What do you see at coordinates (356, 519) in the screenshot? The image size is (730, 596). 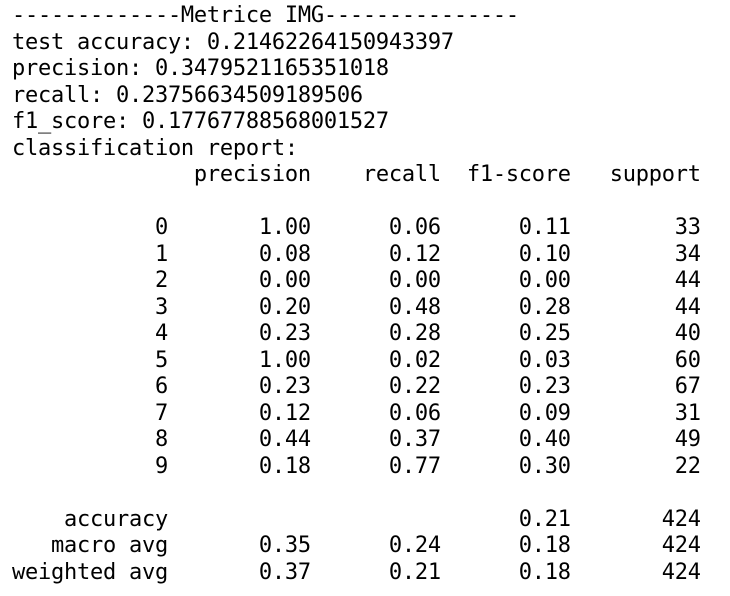 I see `report-row-accuracy: accuracy 0.21 424` at bounding box center [356, 519].